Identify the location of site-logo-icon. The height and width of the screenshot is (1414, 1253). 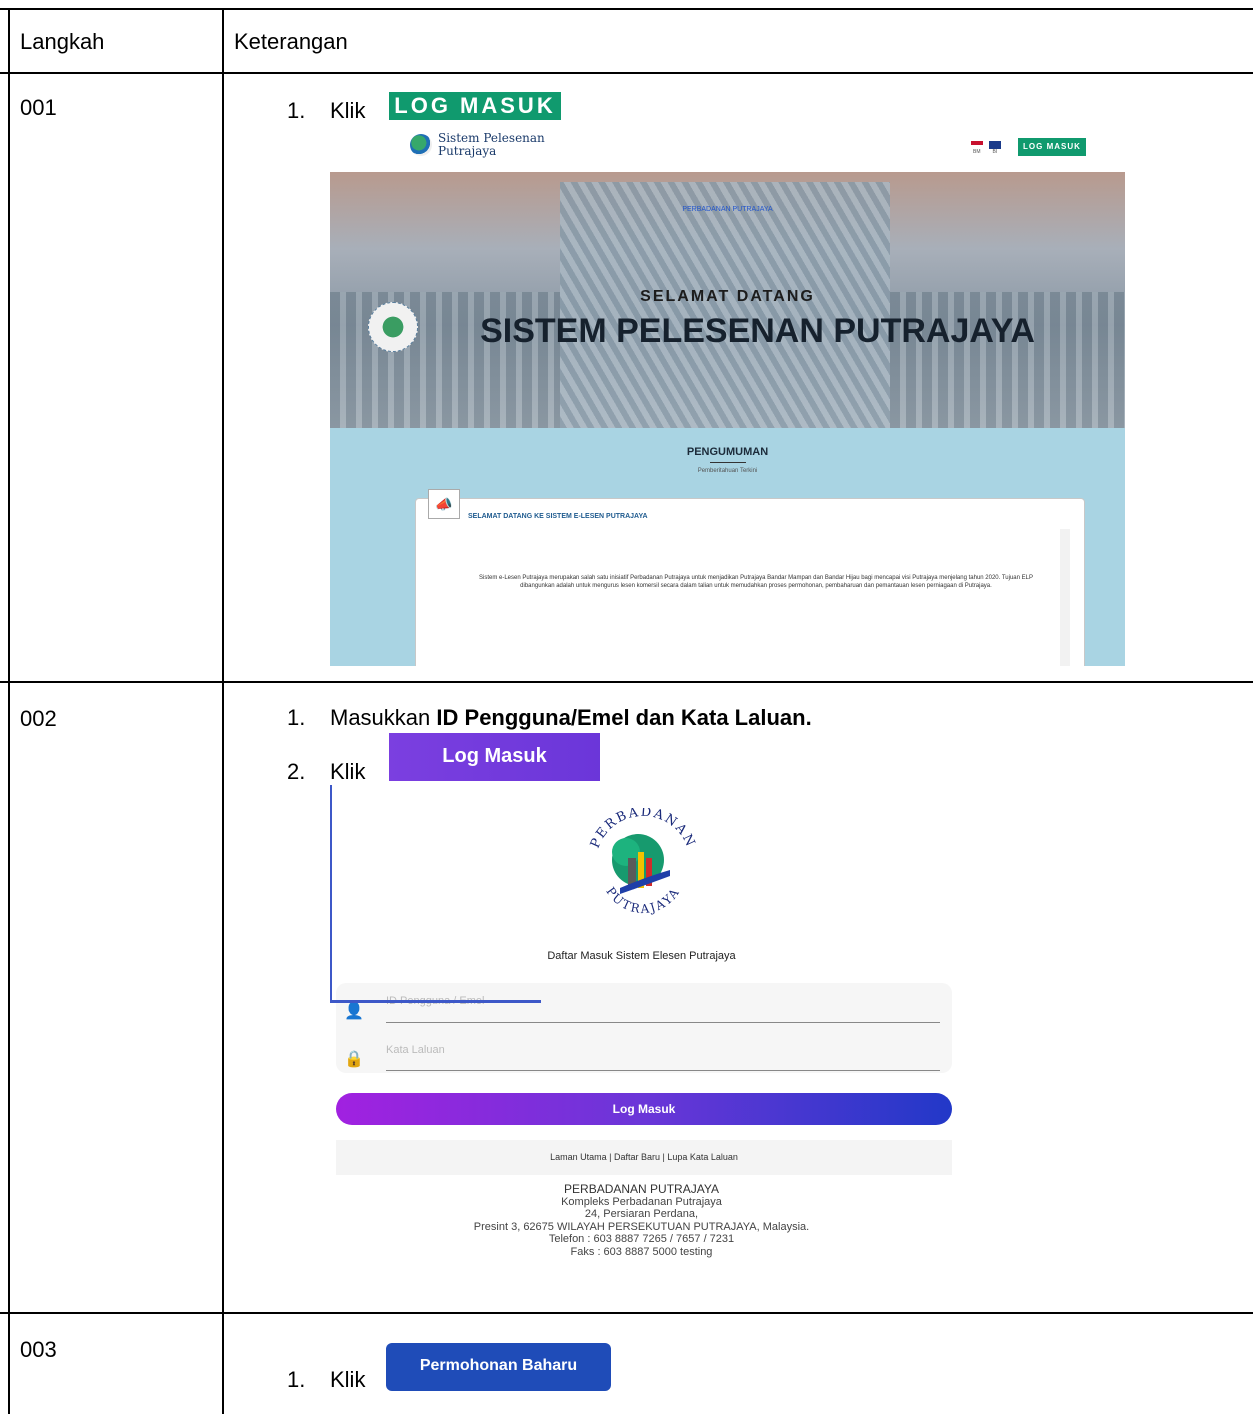
(421, 145).